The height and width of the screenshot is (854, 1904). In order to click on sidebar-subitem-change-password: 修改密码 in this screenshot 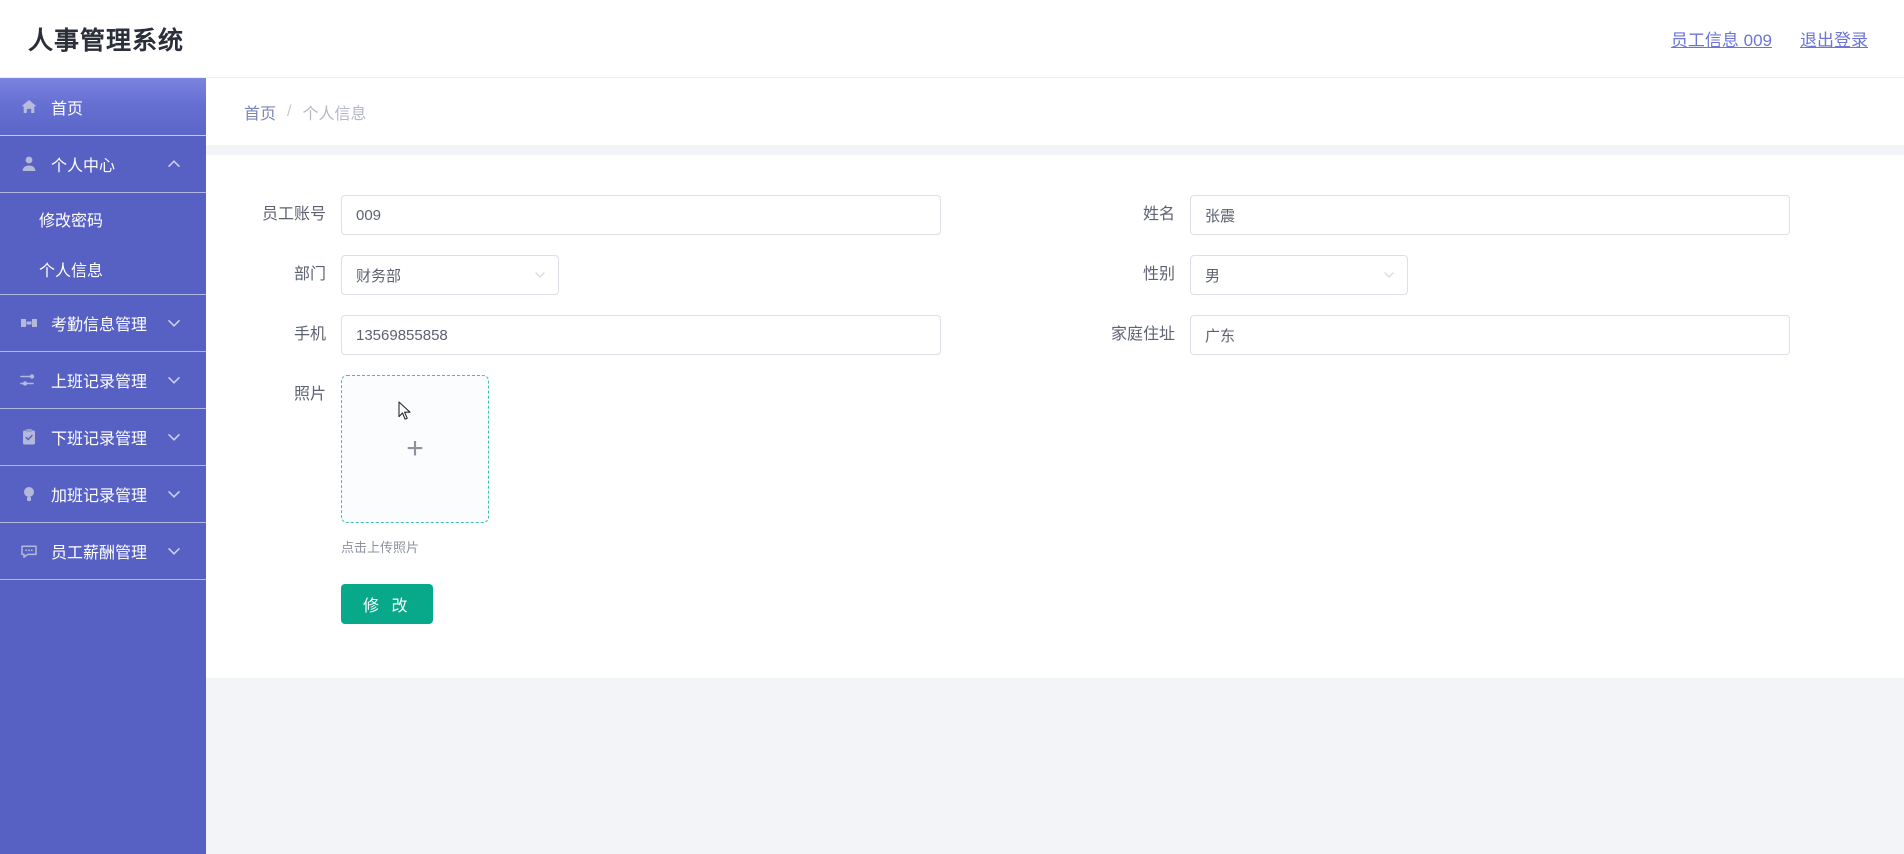, I will do `click(103, 218)`.